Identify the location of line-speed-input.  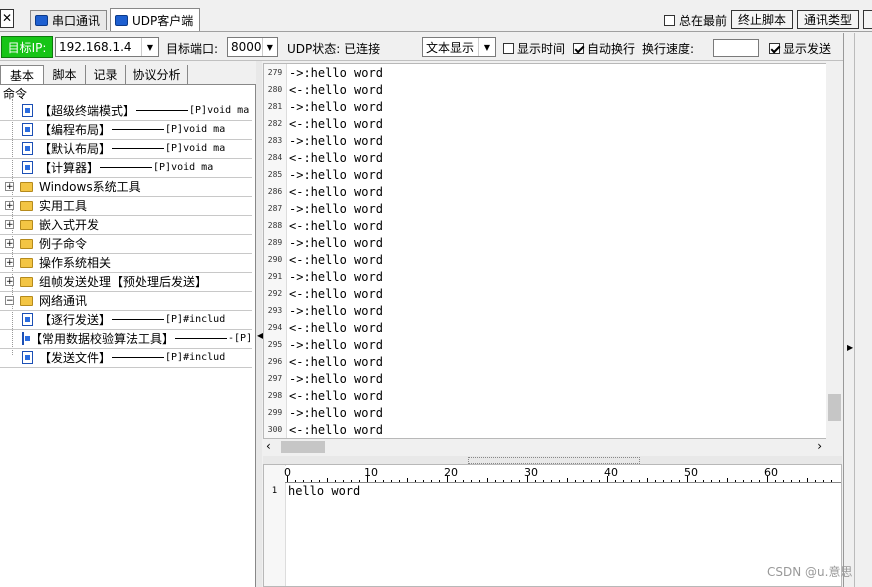
(736, 48).